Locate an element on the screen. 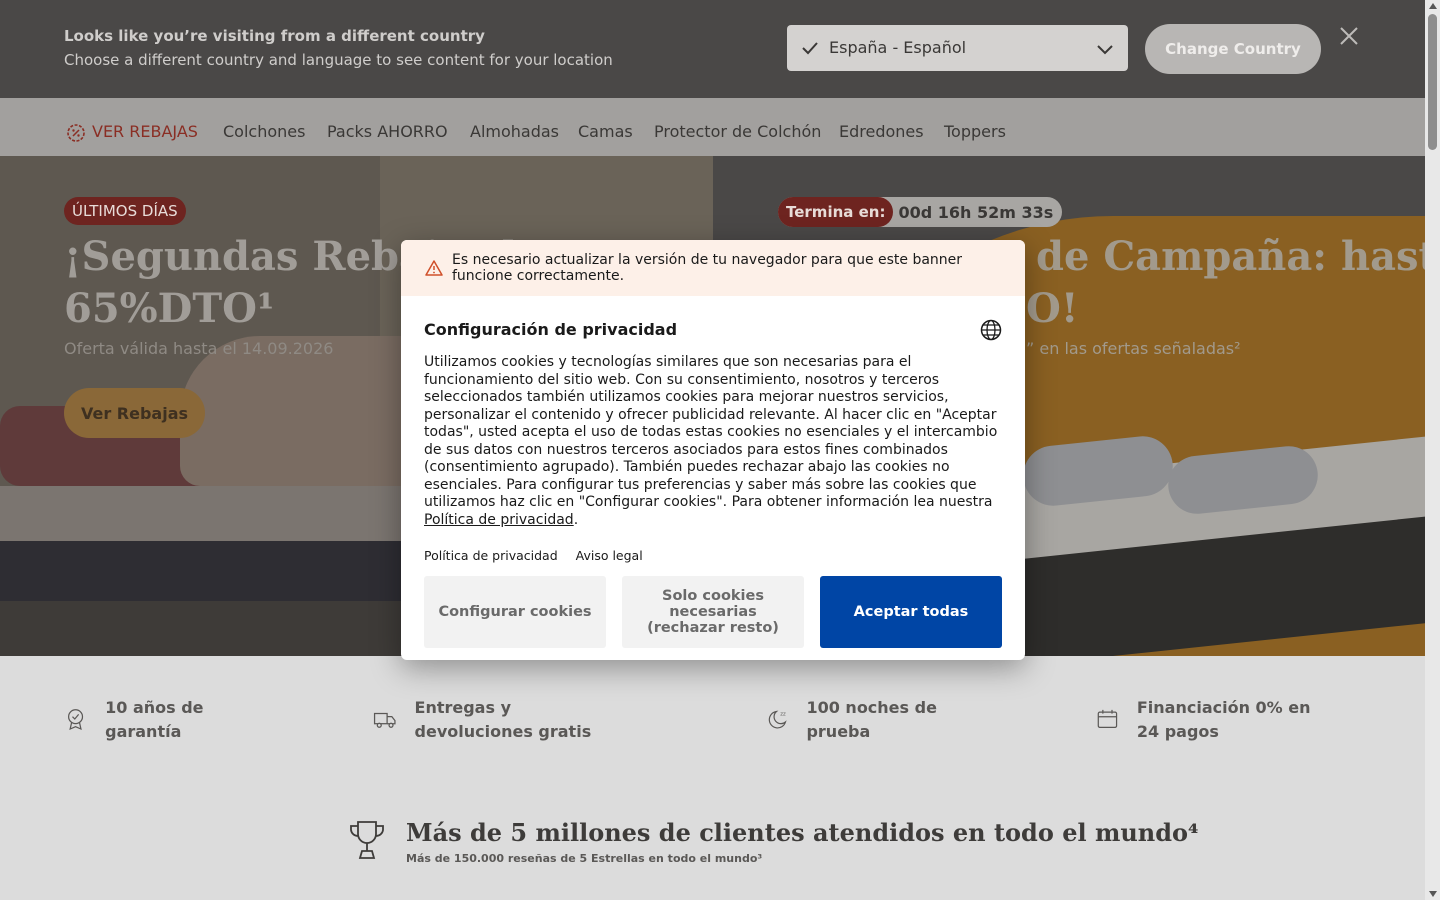 Image resolution: width=1440 pixels, height=900 pixels. globe-language-icon is located at coordinates (991, 330).